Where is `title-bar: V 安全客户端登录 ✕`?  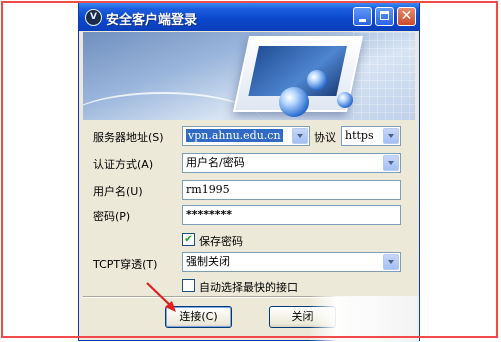 title-bar: V 安全客户端登录 ✕ is located at coordinates (249, 17).